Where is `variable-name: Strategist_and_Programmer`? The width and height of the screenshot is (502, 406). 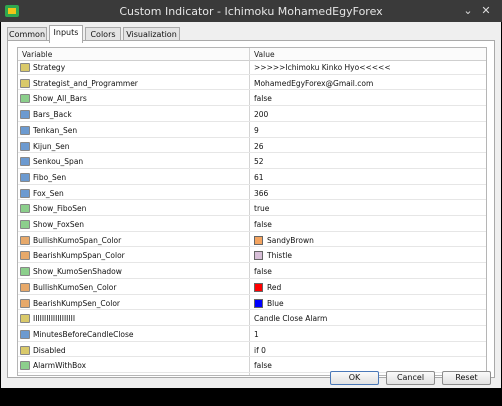
variable-name: Strategist_and_Programmer is located at coordinates (85, 83).